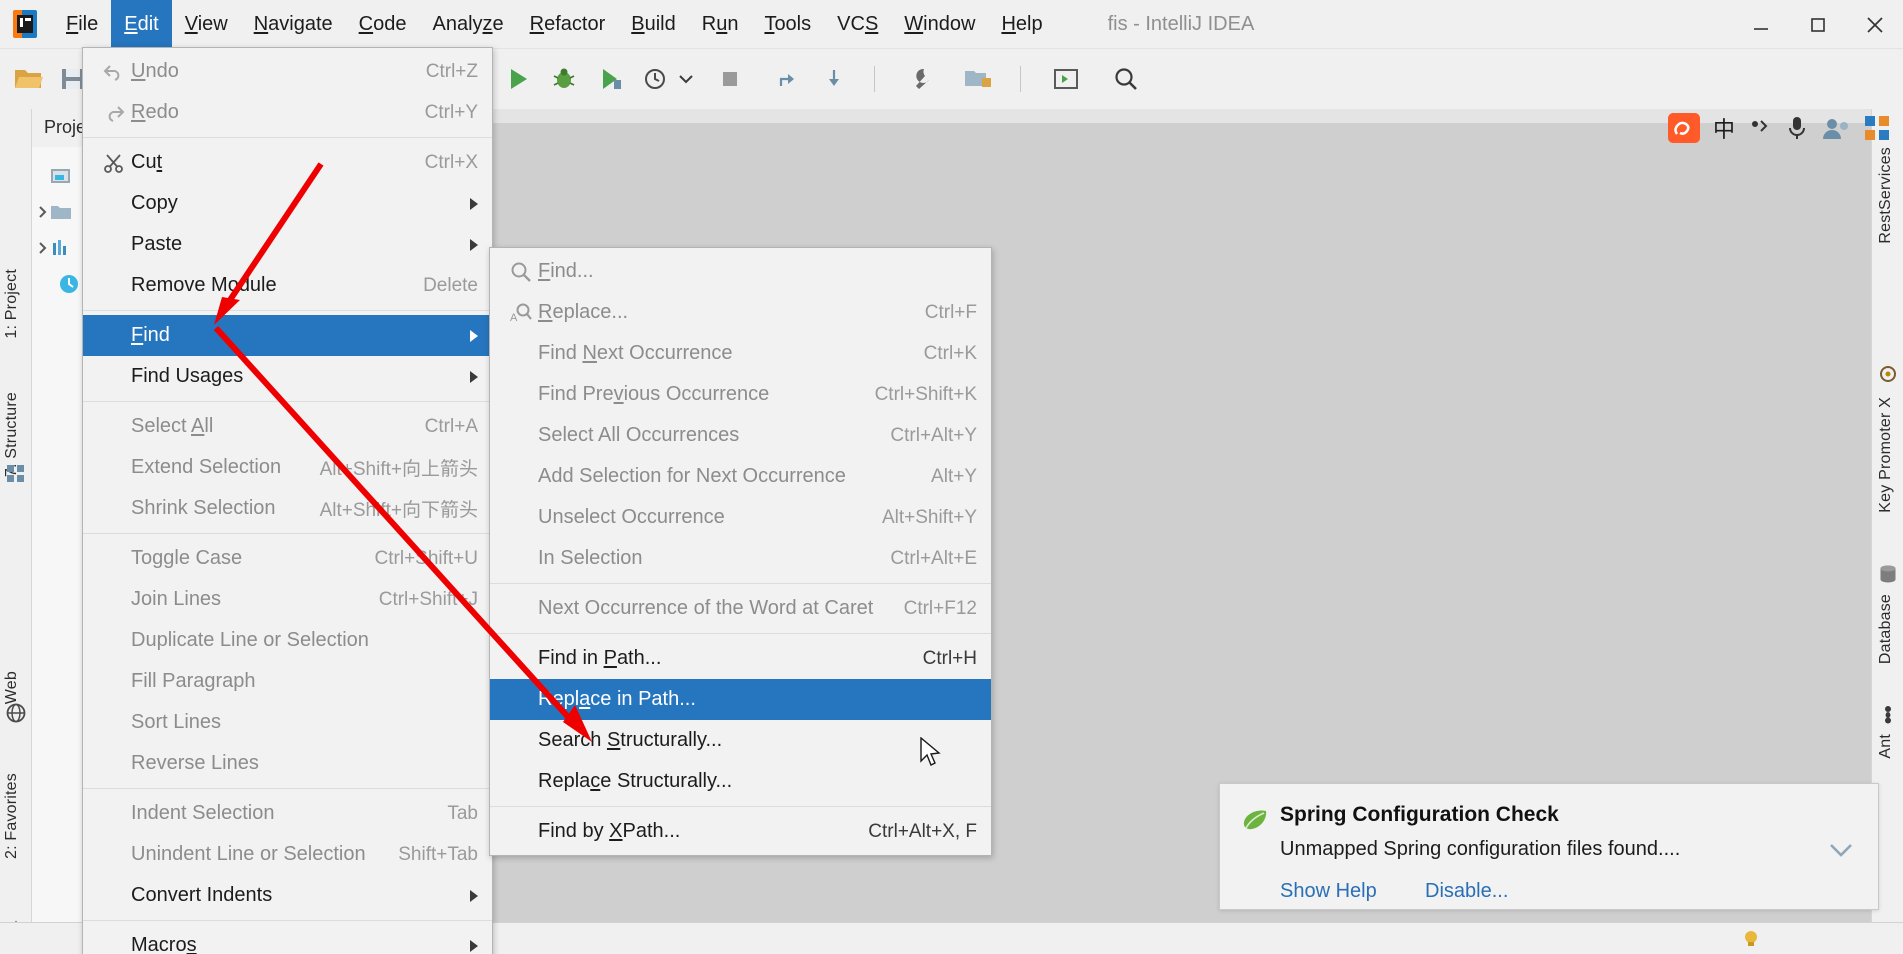  I want to click on menu-analyze: Analyze, so click(467, 24).